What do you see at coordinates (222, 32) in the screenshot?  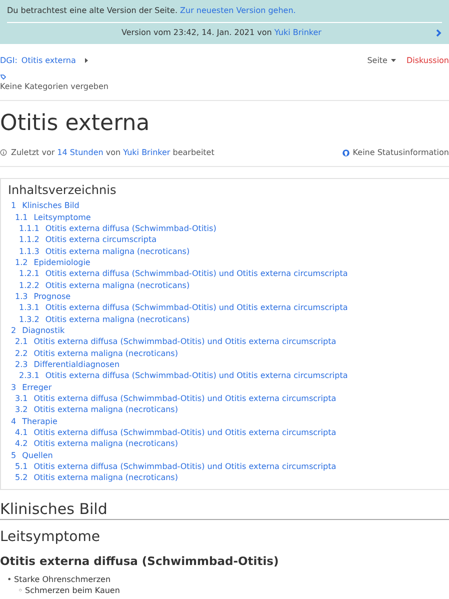 I see `version-info: Version vom 23:42, 14. Jan. 2021 von Yuki Brinker` at bounding box center [222, 32].